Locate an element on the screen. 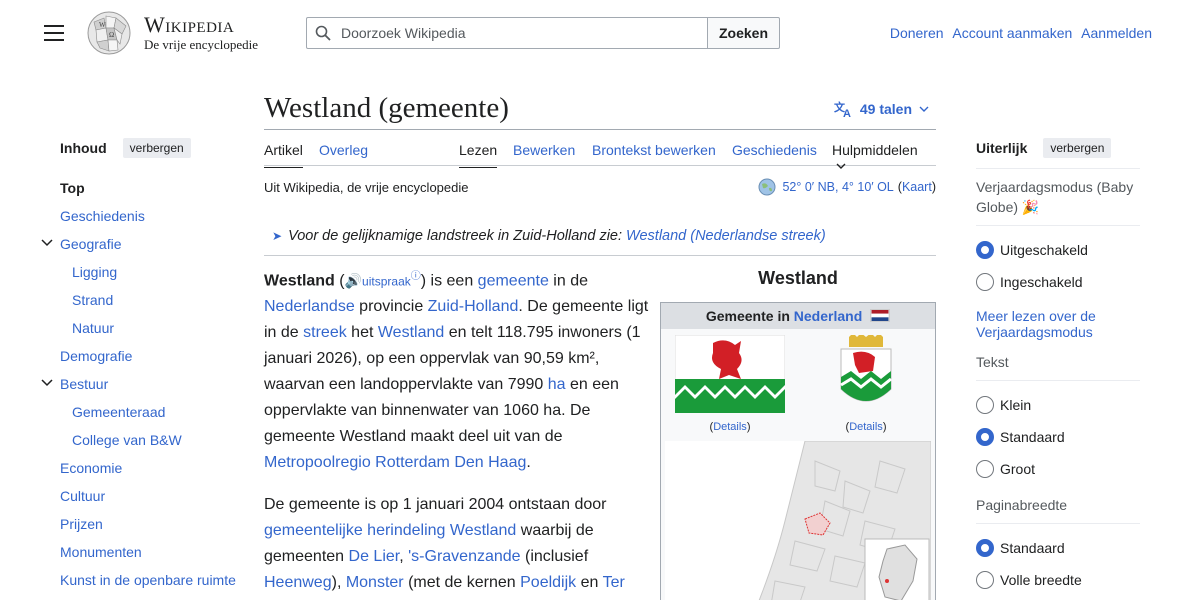  translate-icon: 文 A is located at coordinates (842, 109).